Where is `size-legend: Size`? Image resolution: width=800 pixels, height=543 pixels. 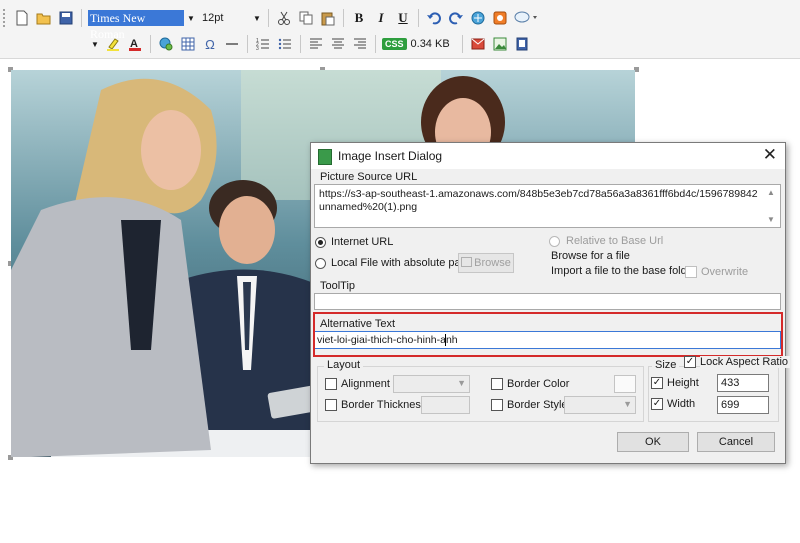 size-legend: Size is located at coordinates (666, 365).